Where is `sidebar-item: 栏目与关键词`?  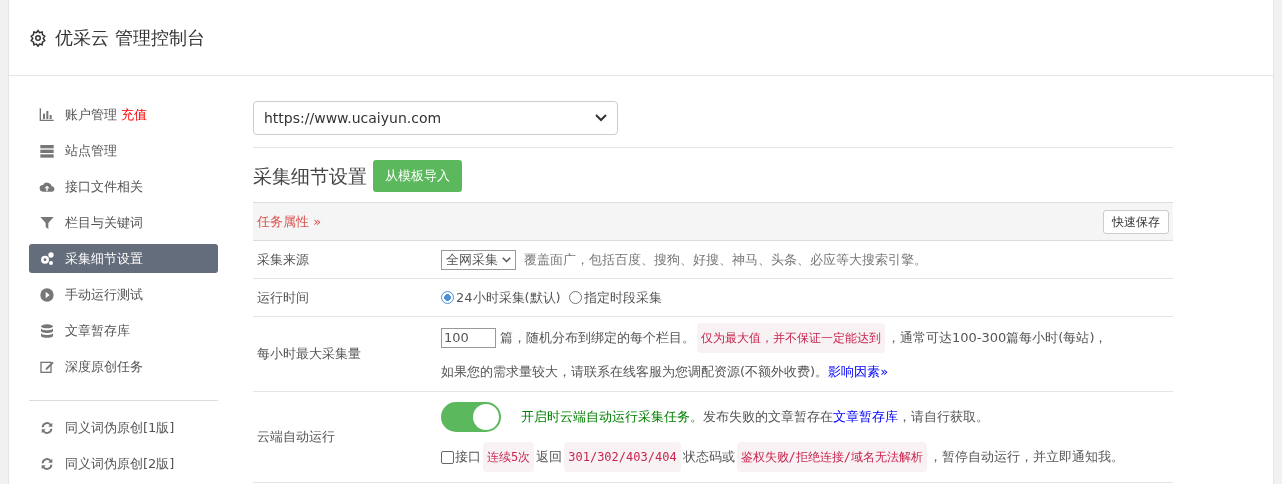 sidebar-item: 栏目与关键词 is located at coordinates (123, 222).